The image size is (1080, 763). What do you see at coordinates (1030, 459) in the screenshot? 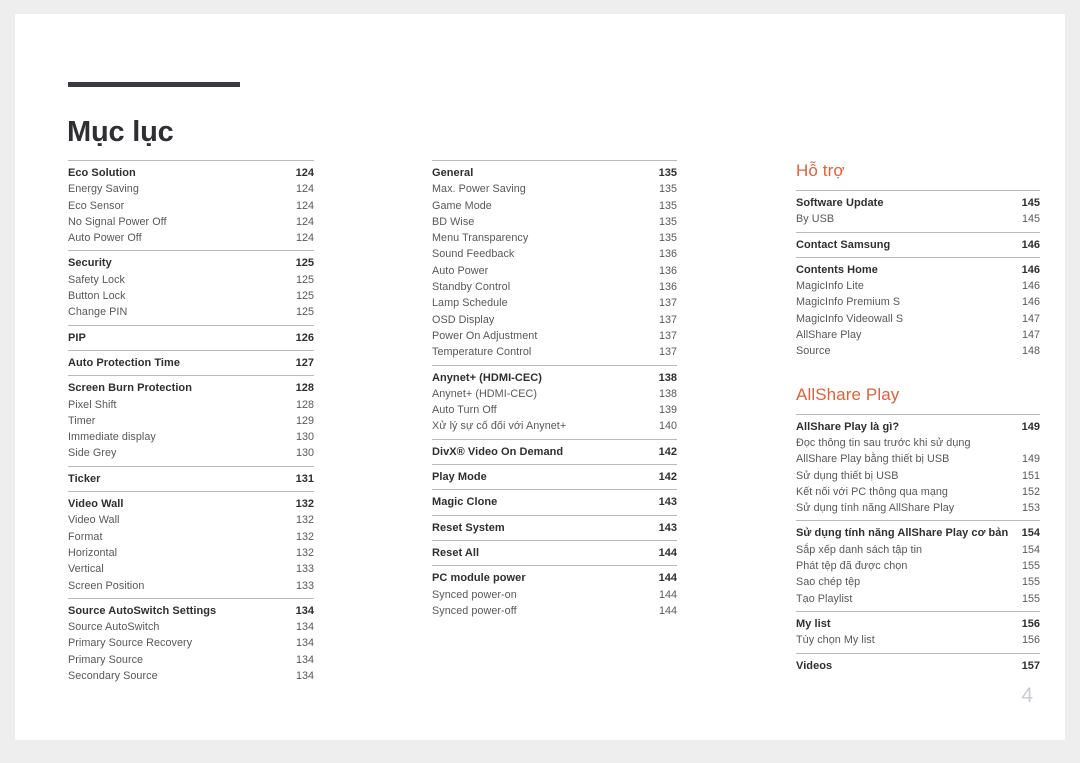
I see `toc-entry-page-number: 149` at bounding box center [1030, 459].